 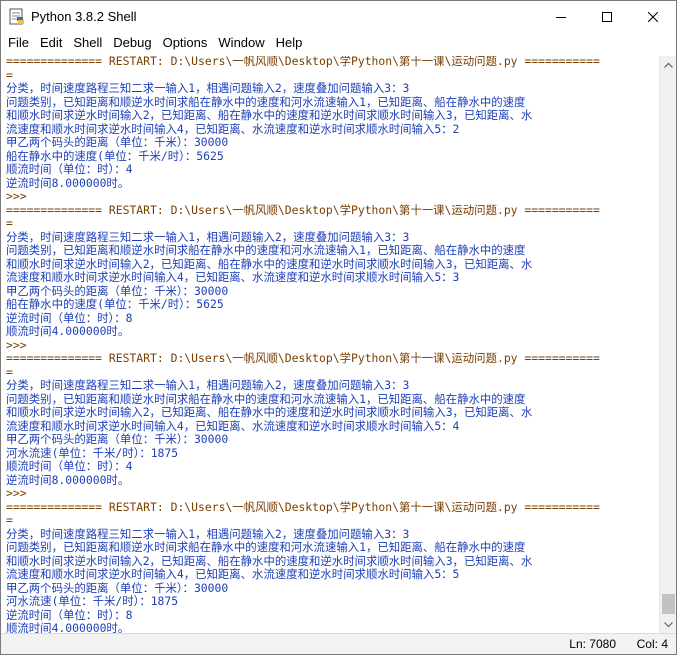 I want to click on close-button, so click(x=653, y=17).